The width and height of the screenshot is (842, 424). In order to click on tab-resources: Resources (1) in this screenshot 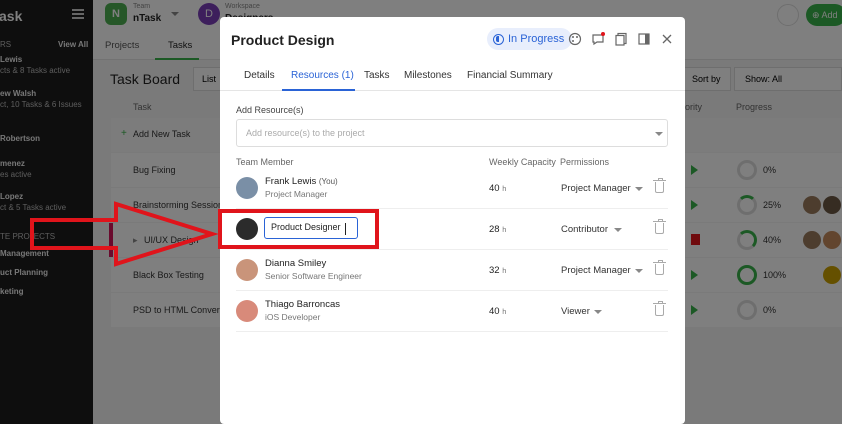, I will do `click(322, 75)`.